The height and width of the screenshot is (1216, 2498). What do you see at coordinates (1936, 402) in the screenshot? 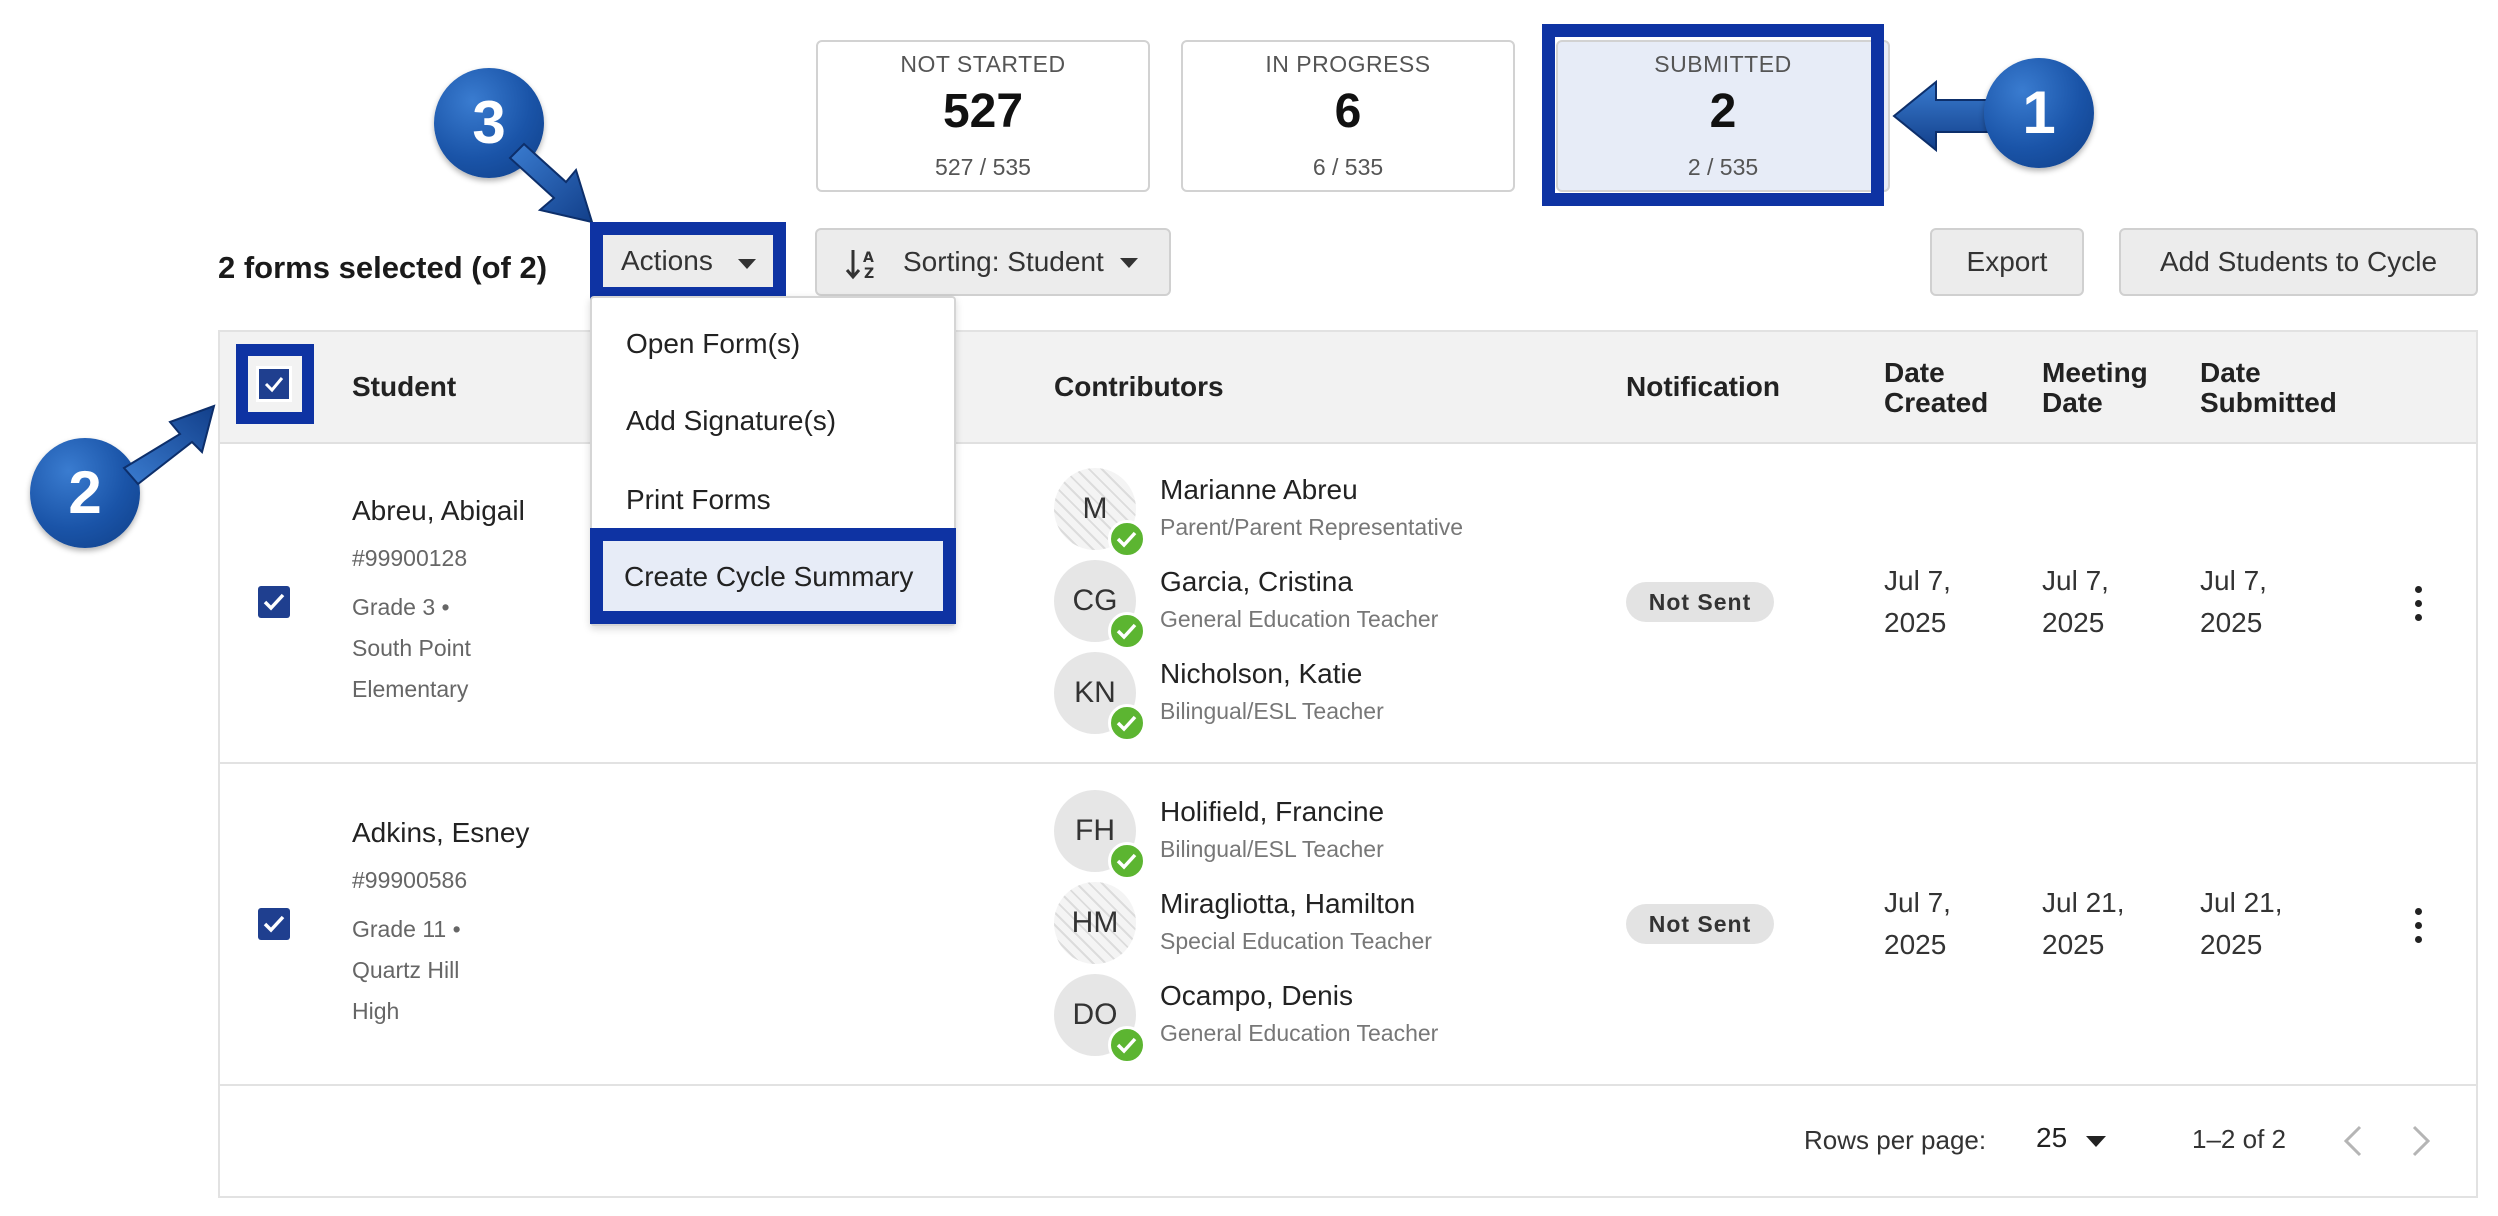
I see `header-line: Created` at bounding box center [1936, 402].